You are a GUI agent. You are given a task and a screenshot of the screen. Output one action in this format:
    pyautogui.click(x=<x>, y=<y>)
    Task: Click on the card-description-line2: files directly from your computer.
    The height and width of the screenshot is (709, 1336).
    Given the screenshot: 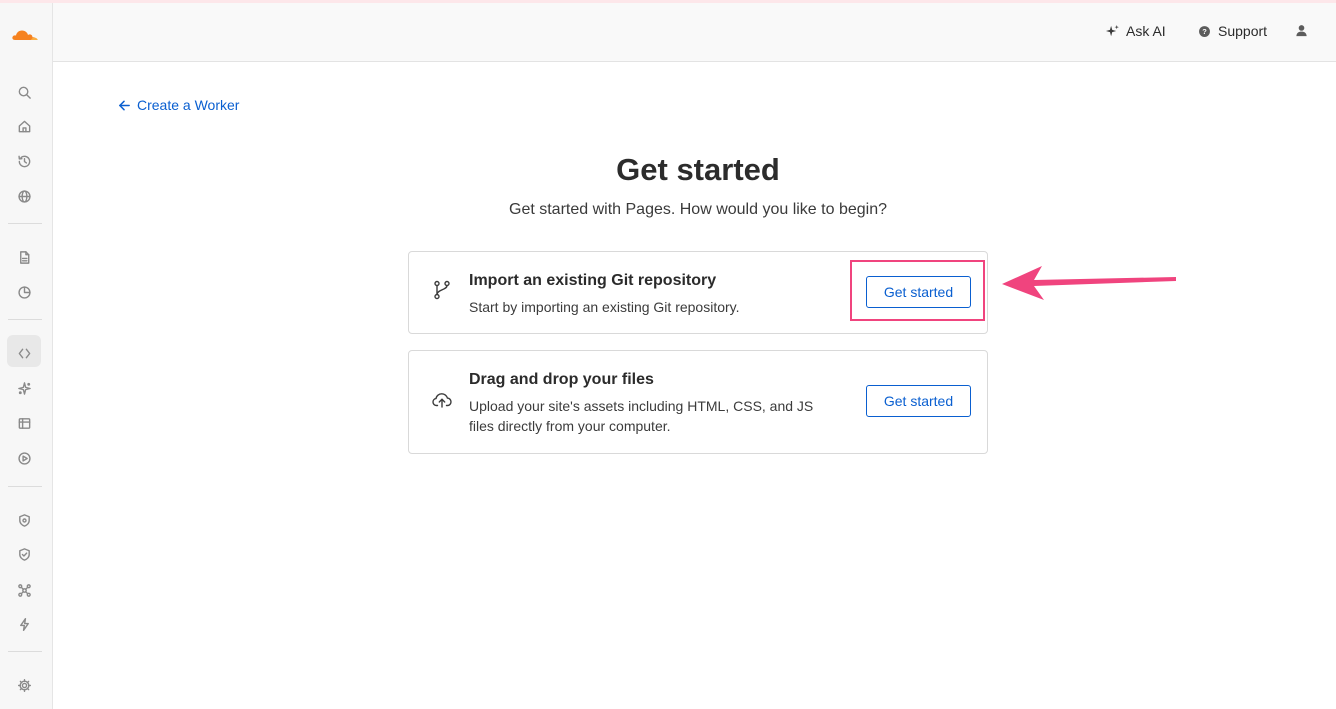 What is the action you would take?
    pyautogui.click(x=570, y=426)
    